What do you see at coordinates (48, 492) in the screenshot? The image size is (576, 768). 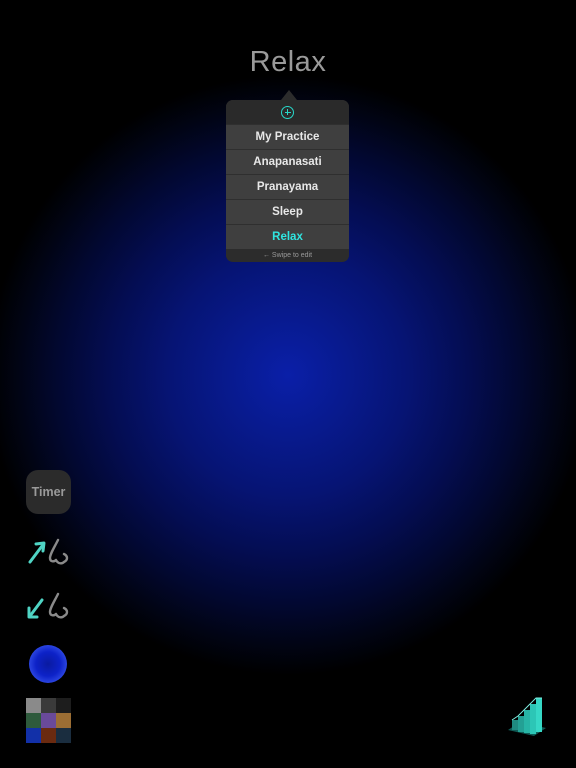 I see `timer-button: Timer` at bounding box center [48, 492].